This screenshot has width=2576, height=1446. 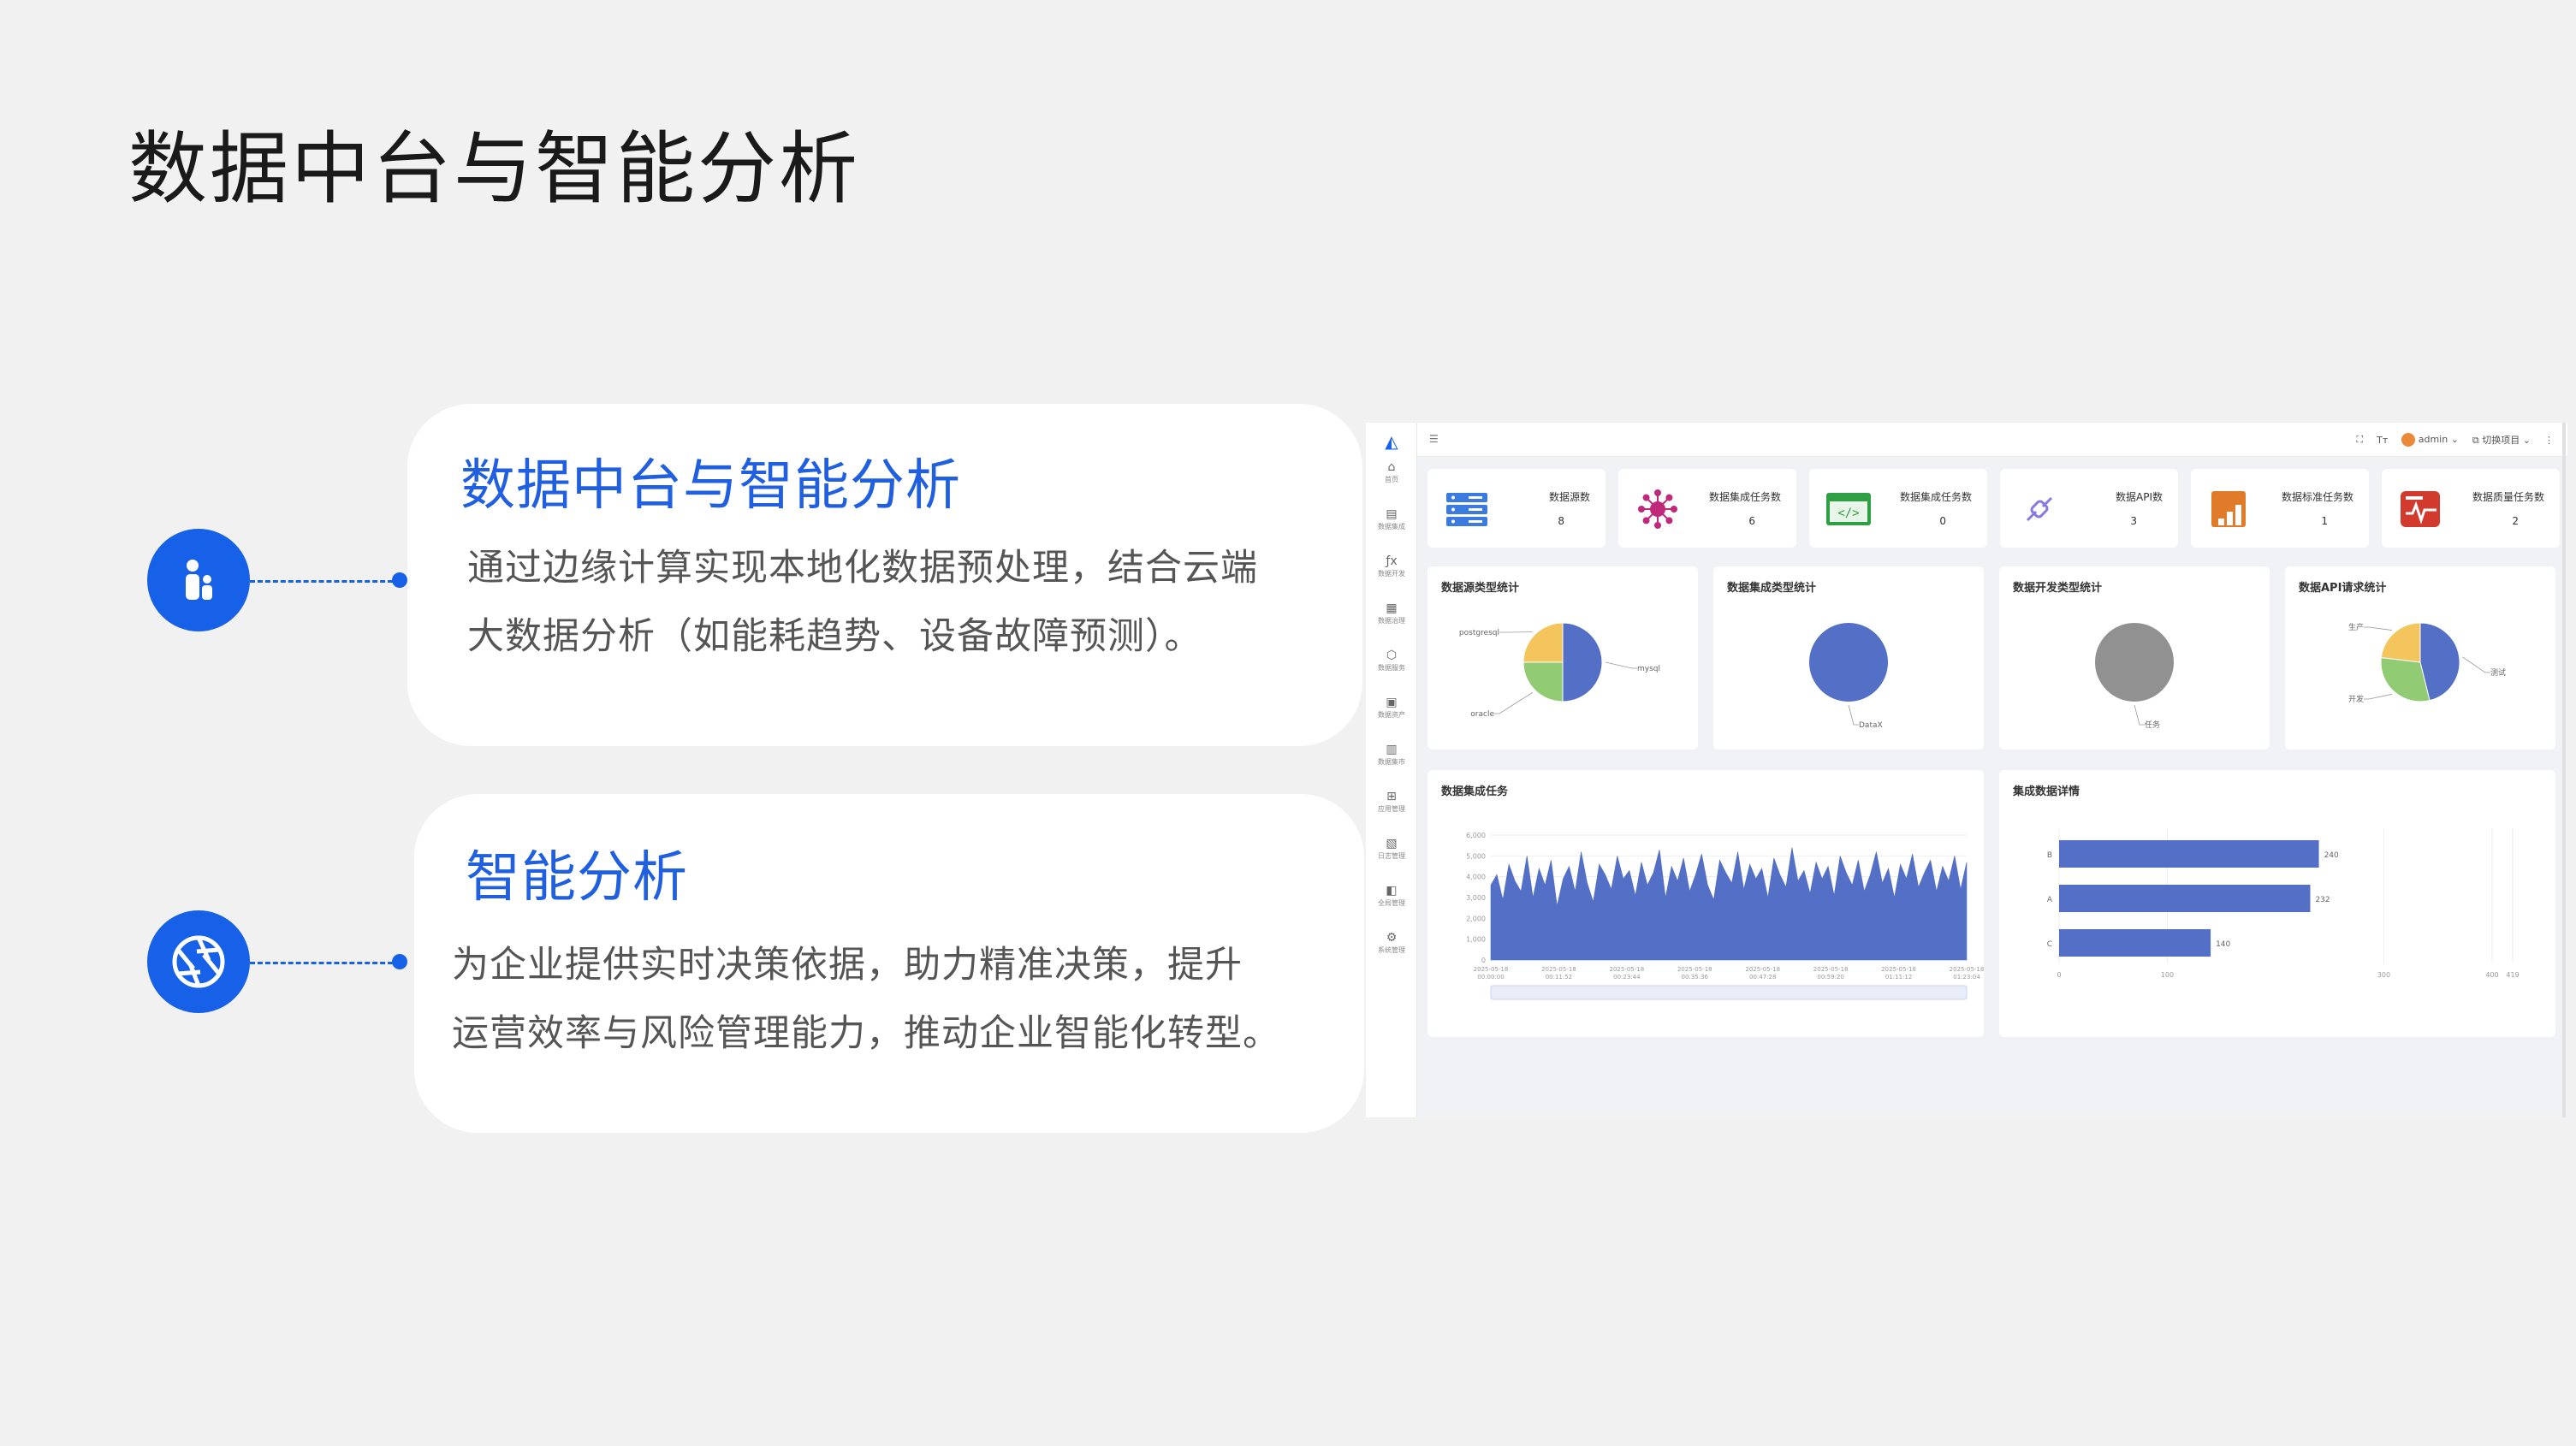 What do you see at coordinates (2133, 521) in the screenshot?
I see `stat-value: 3` at bounding box center [2133, 521].